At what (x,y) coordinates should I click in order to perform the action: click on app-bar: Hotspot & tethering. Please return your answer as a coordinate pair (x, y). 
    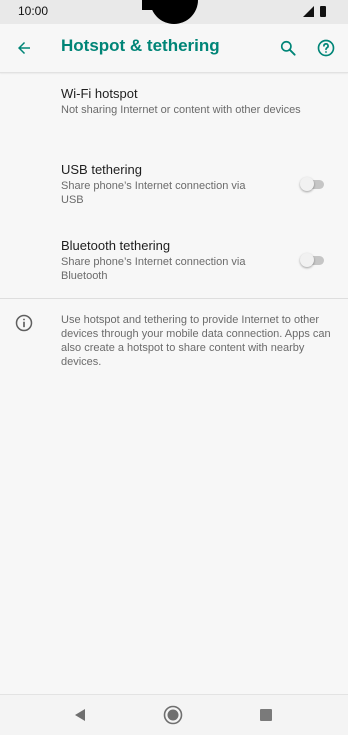
    Looking at the image, I should click on (174, 48).